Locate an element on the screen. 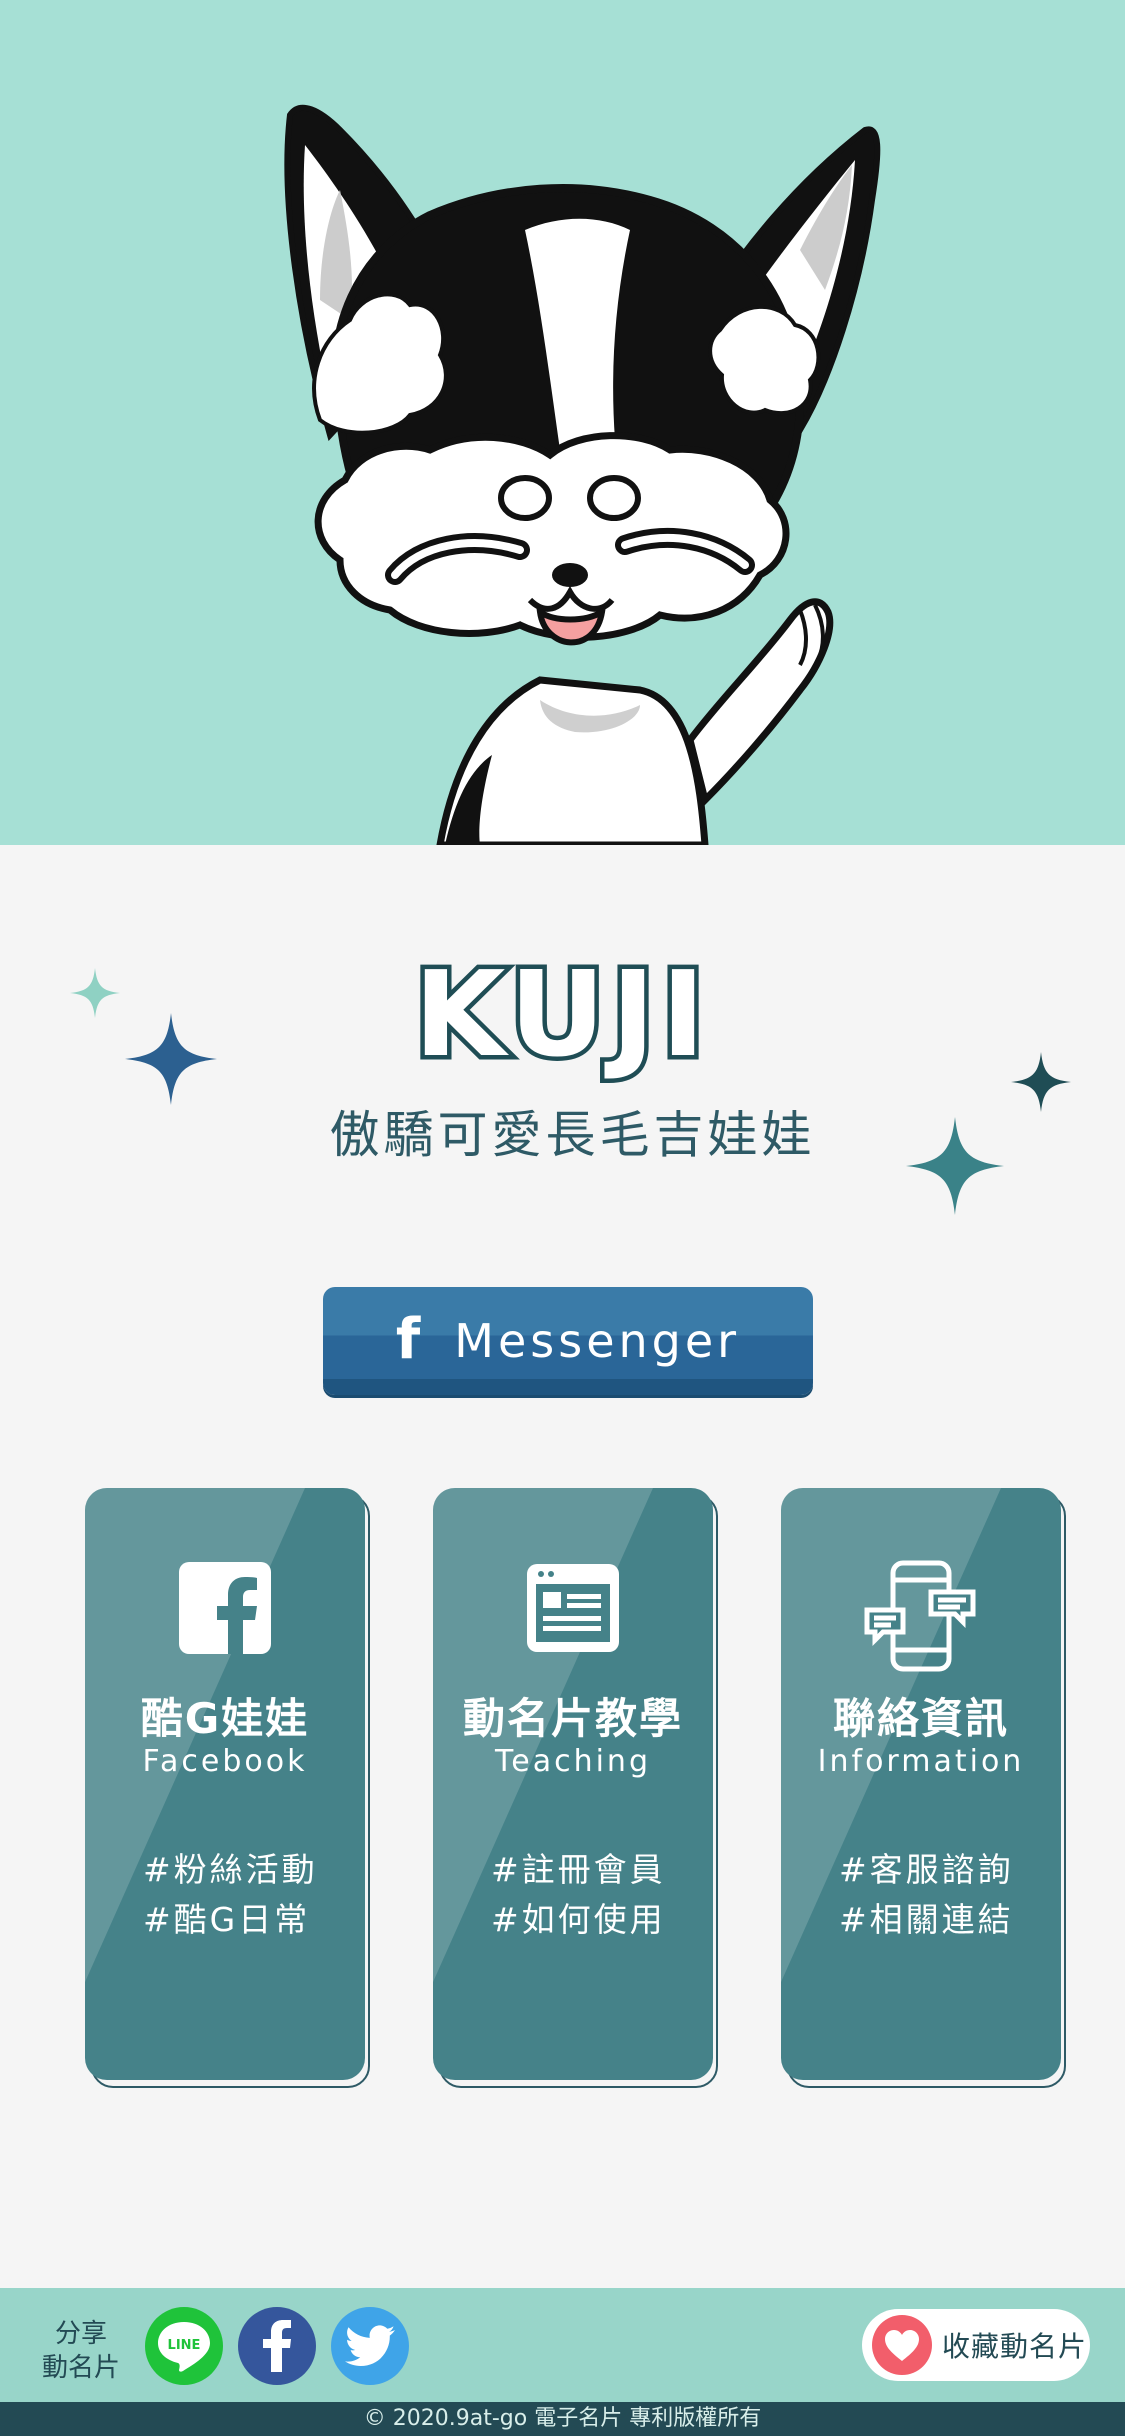  card-information: 聯絡資訊 Information #客服諮詢 #相關連結 is located at coordinates (923, 1788).